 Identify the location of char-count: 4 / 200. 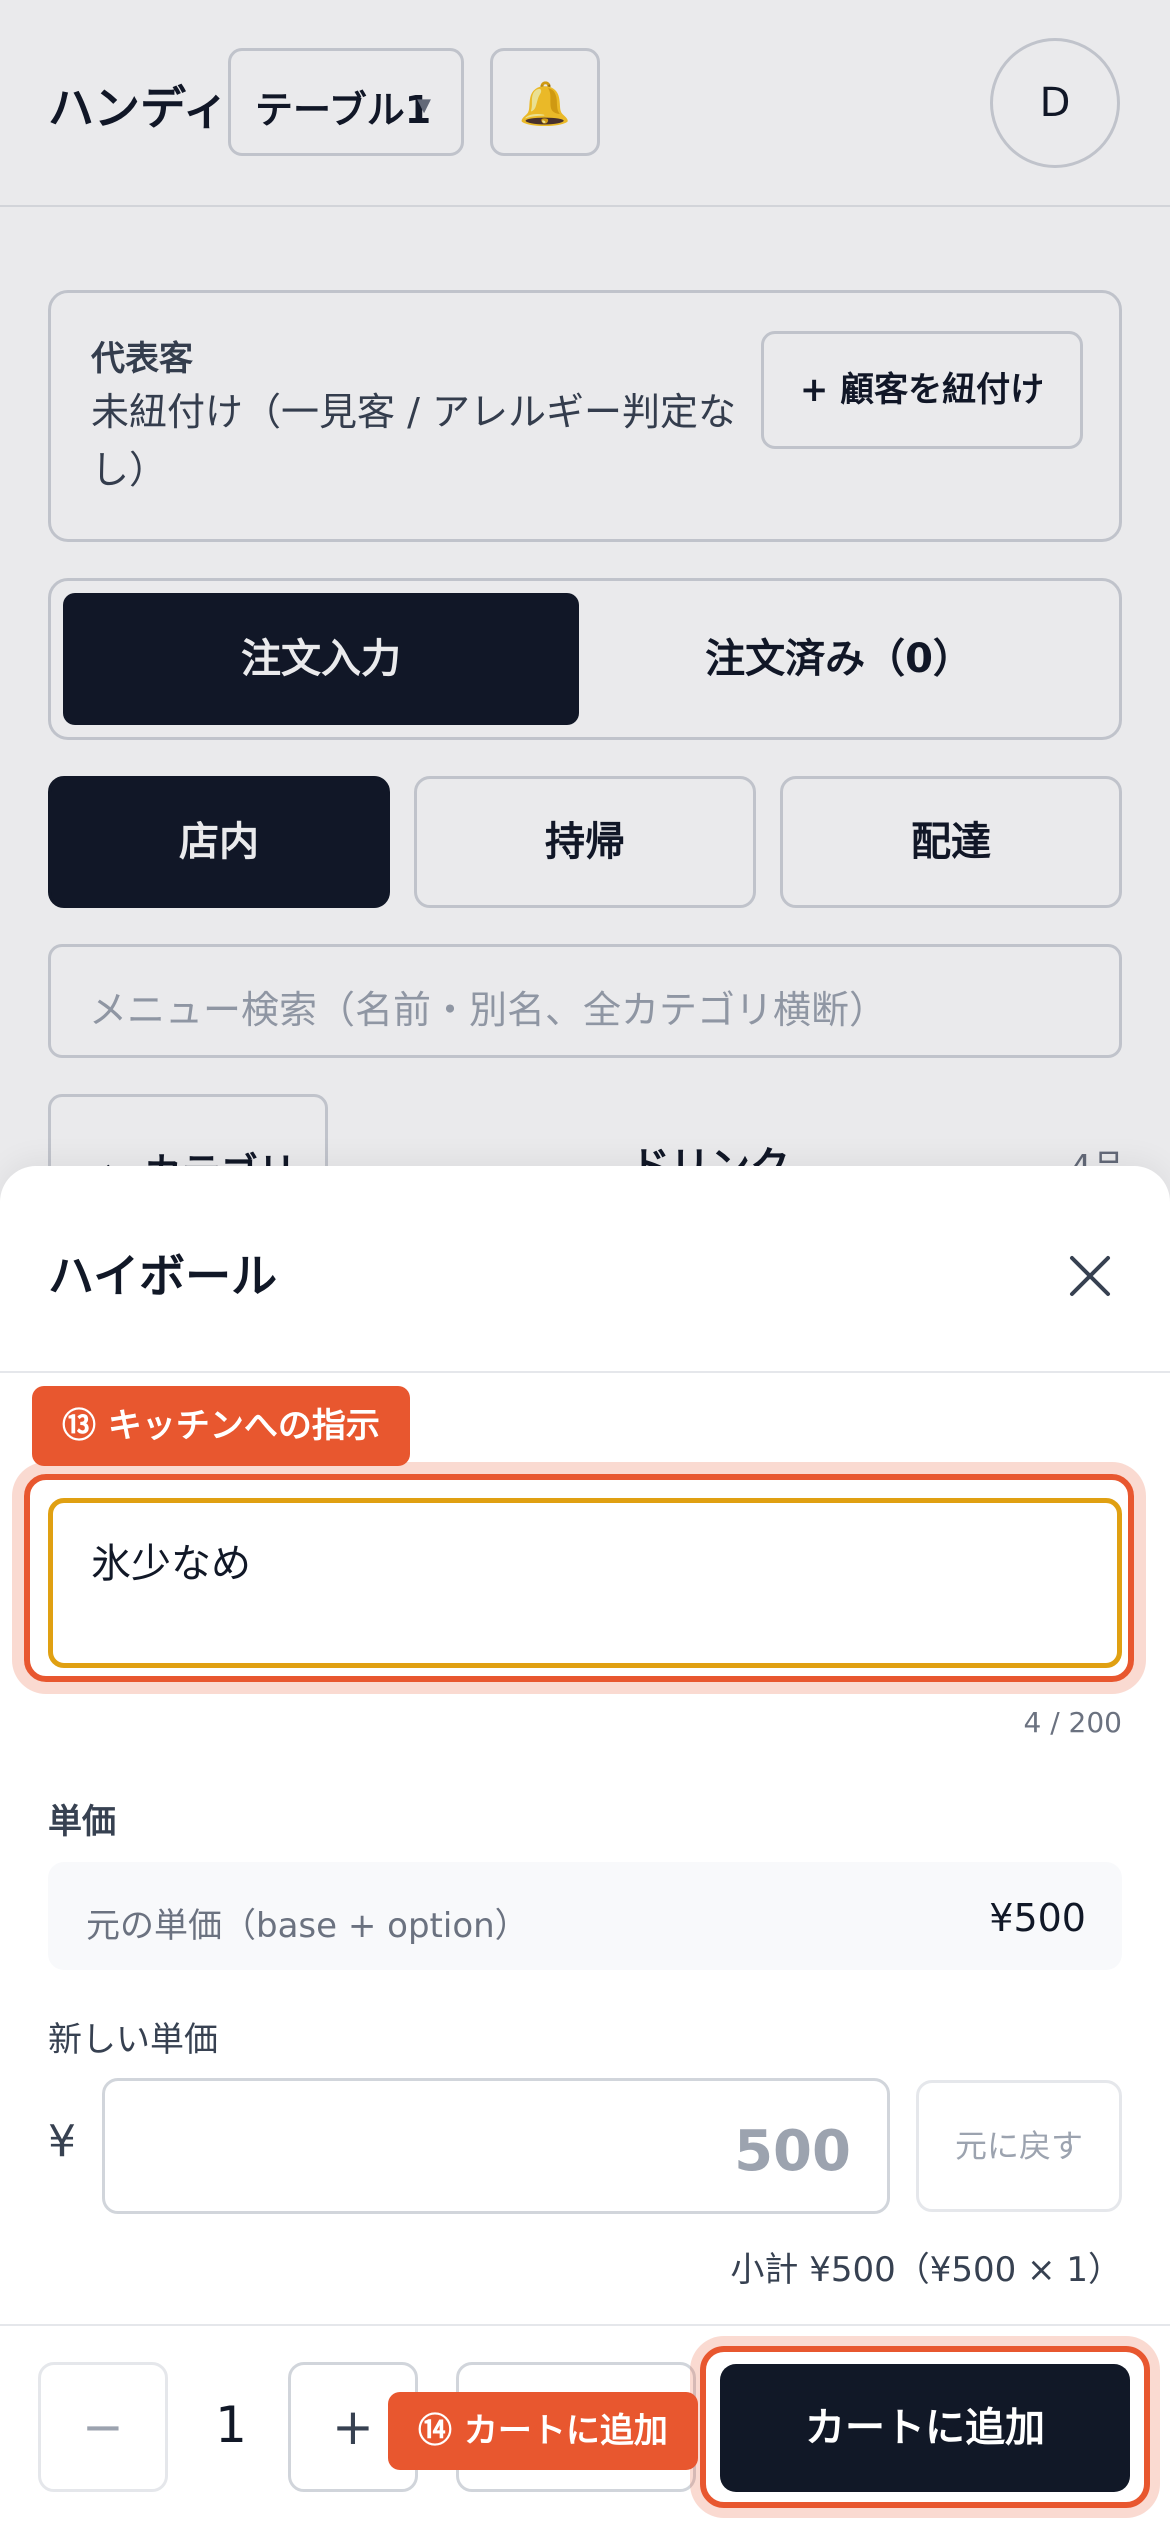
(1073, 1722).